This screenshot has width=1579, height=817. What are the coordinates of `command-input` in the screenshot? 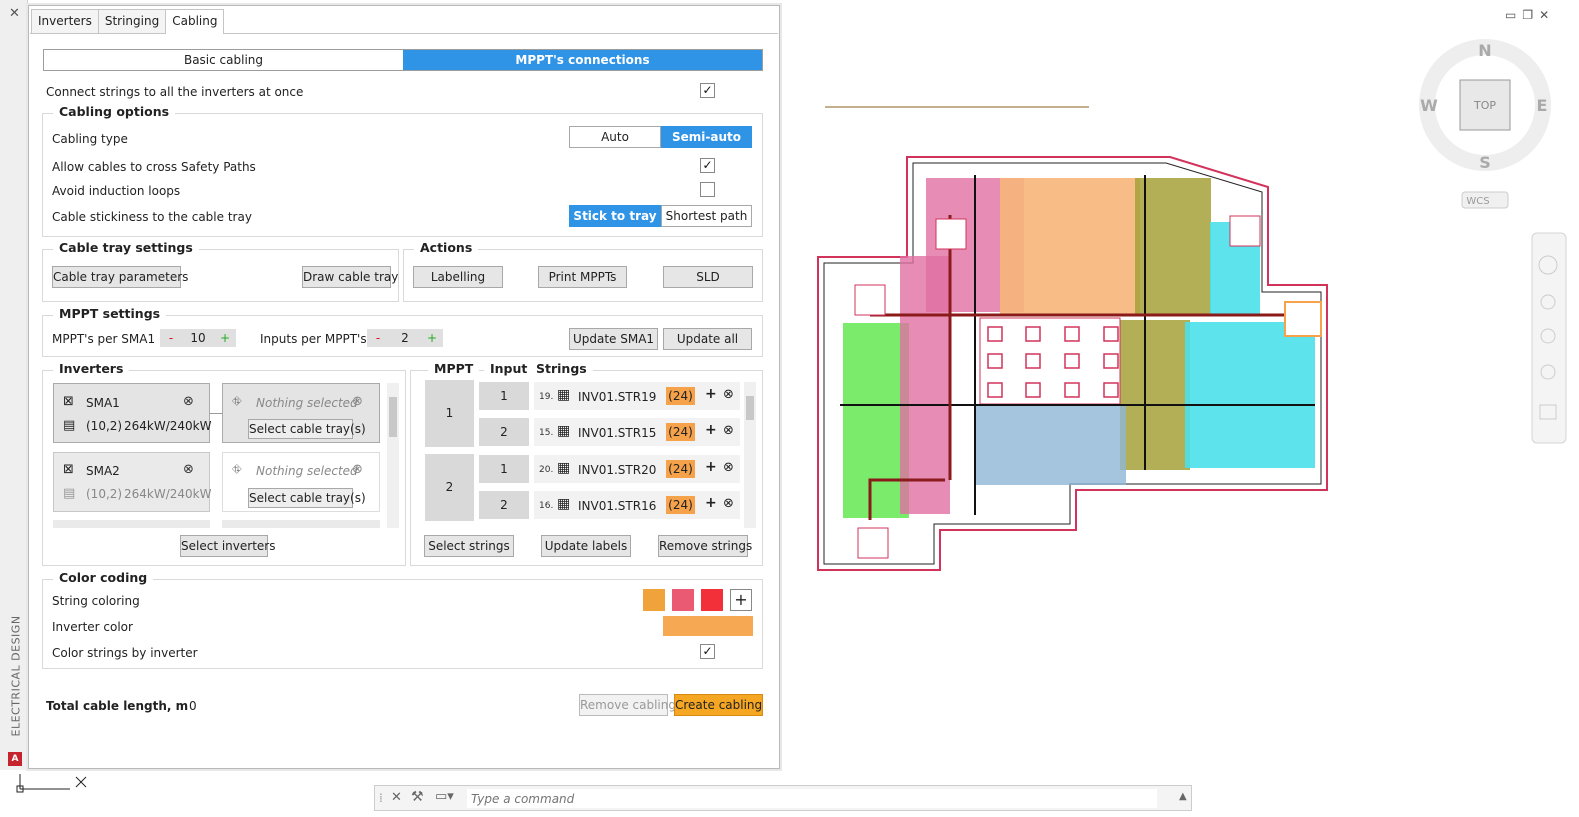 It's located at (812, 798).